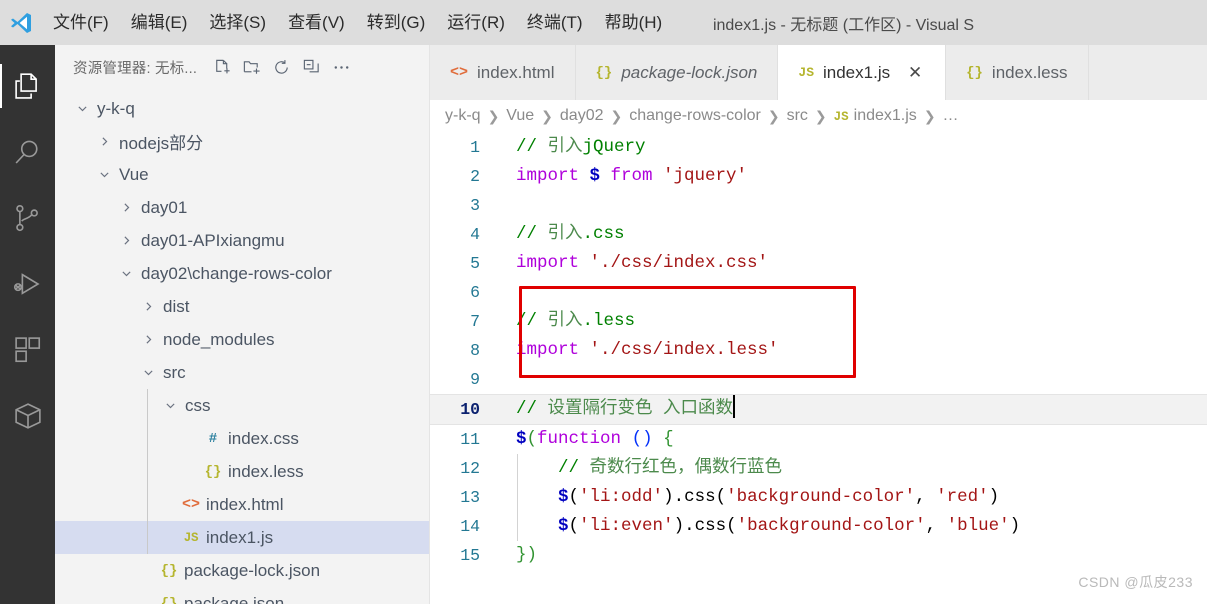 The width and height of the screenshot is (1207, 604). What do you see at coordinates (242, 372) in the screenshot?
I see `tree-item-src: src` at bounding box center [242, 372].